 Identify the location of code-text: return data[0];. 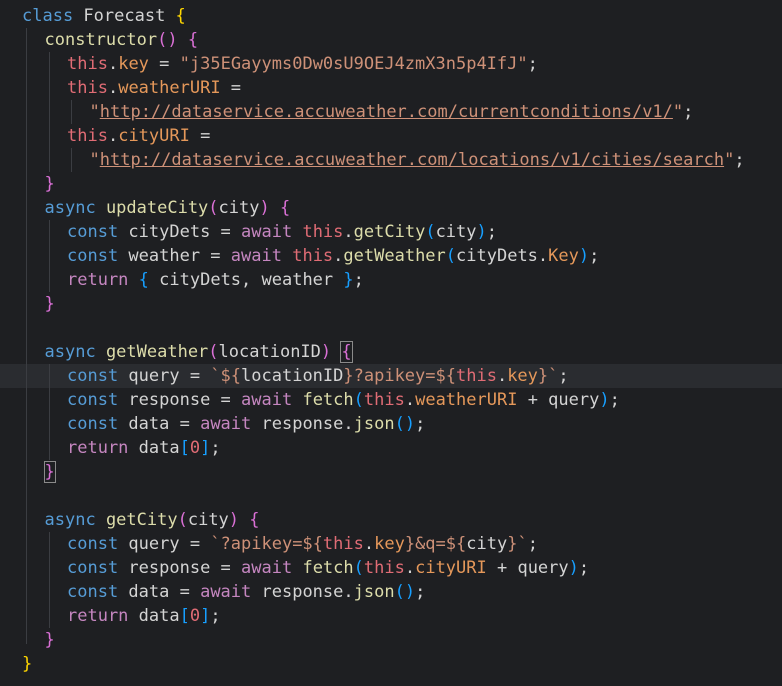
(144, 448).